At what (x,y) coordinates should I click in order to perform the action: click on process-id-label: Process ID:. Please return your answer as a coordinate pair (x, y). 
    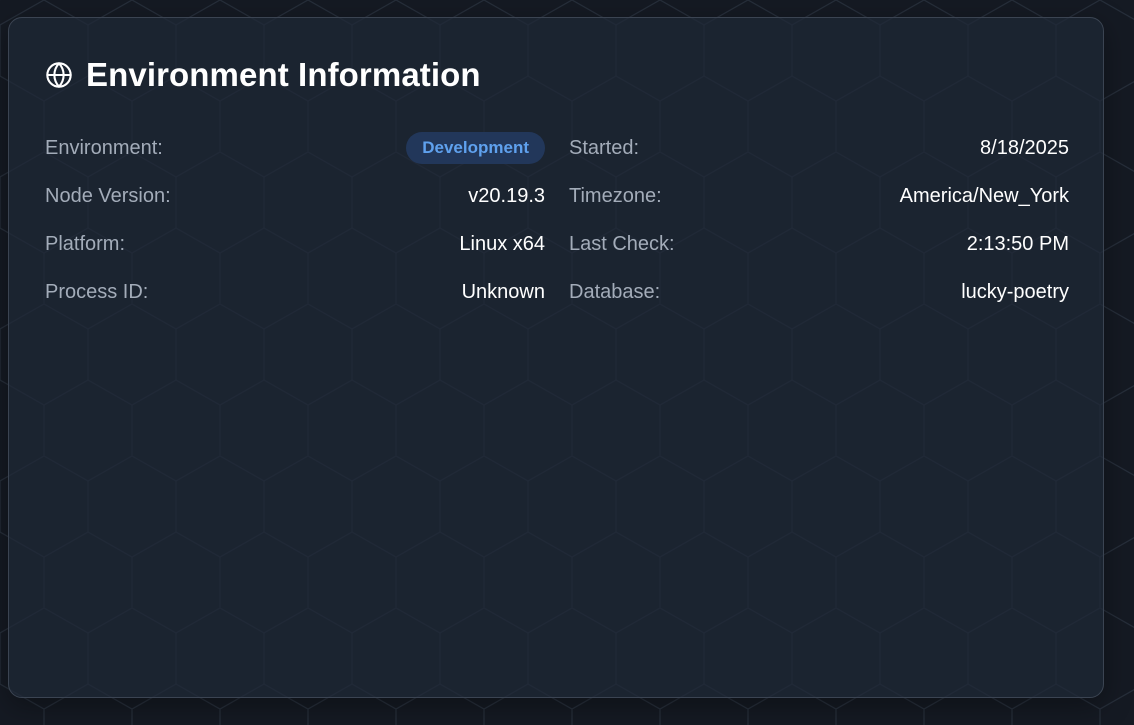
    Looking at the image, I should click on (97, 291).